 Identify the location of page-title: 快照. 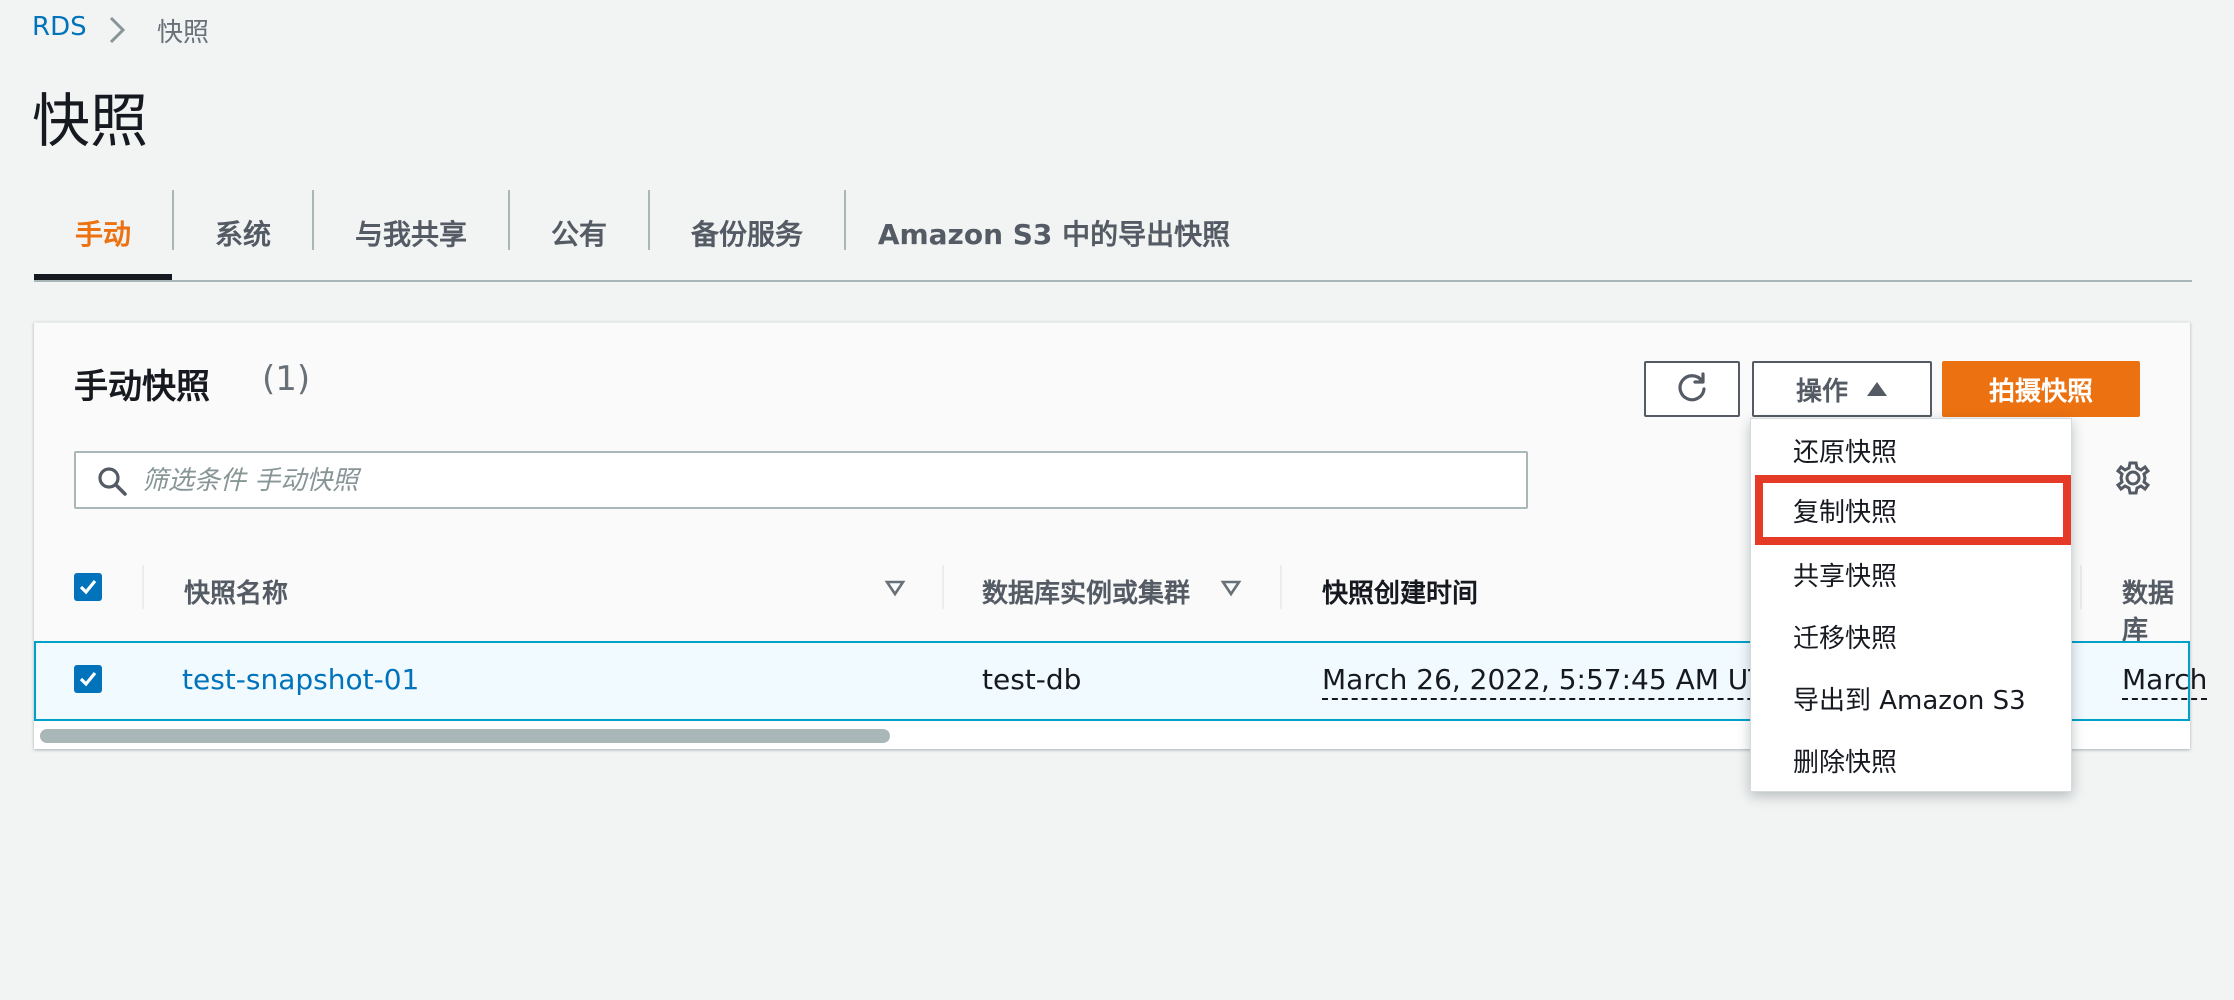
(90, 121).